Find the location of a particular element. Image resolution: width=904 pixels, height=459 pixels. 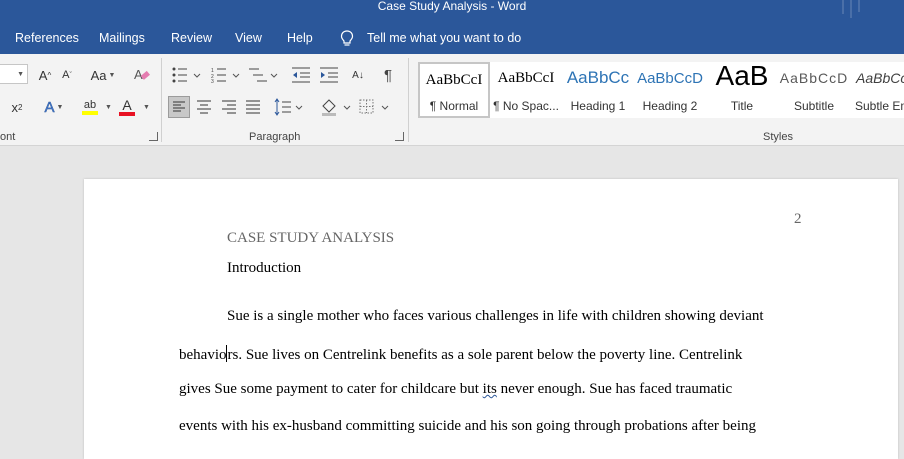

subscript-button: x2 is located at coordinates (17, 107).